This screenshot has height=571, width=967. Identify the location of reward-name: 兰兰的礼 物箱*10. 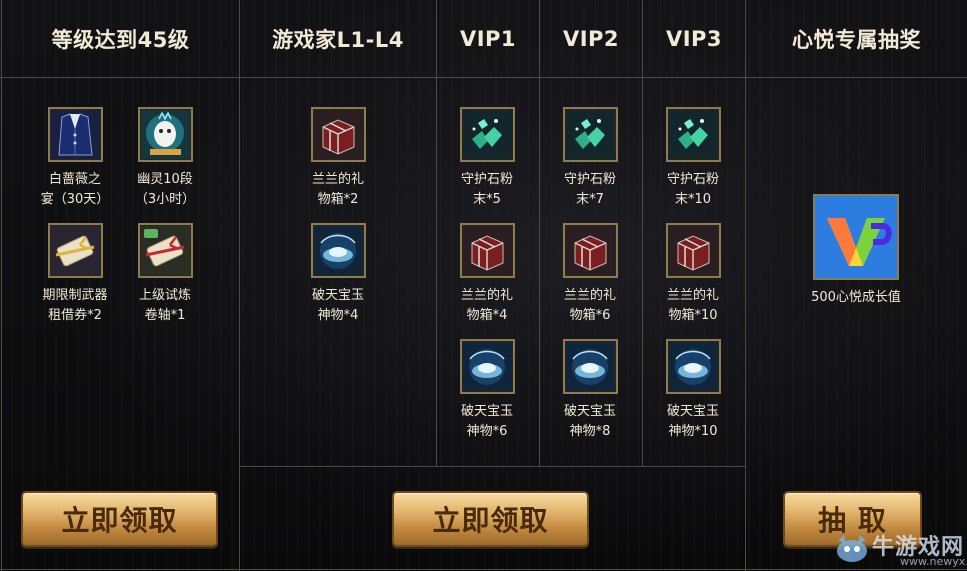
(692, 305).